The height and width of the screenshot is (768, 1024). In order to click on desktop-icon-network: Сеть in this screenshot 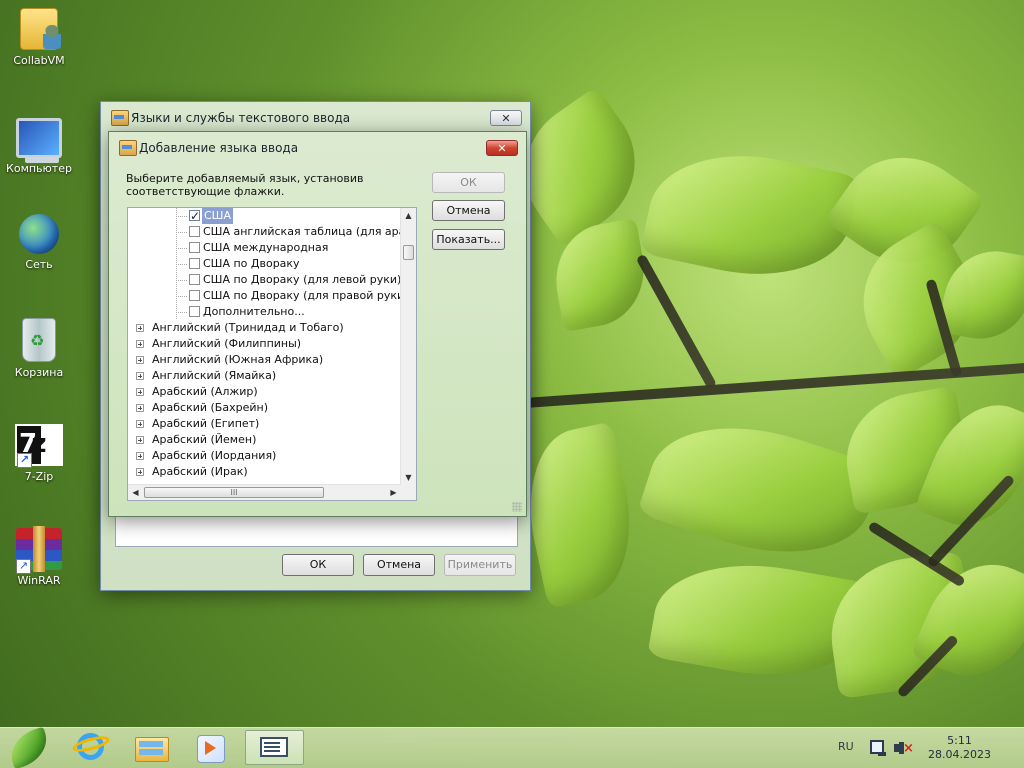, I will do `click(39, 242)`.